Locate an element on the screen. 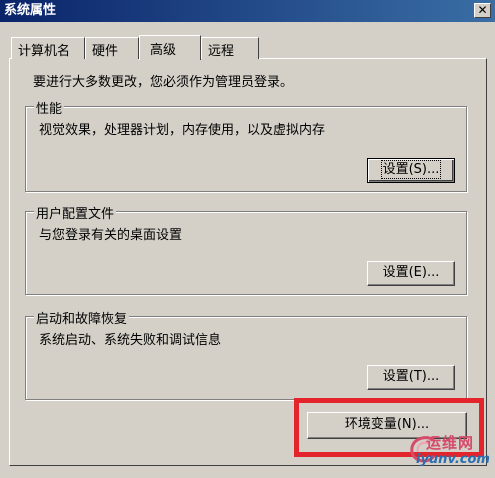 This screenshot has width=495, height=478. group-description: 视觉效果，处理器计划，内存使用，以及虚拟内存 is located at coordinates (182, 130).